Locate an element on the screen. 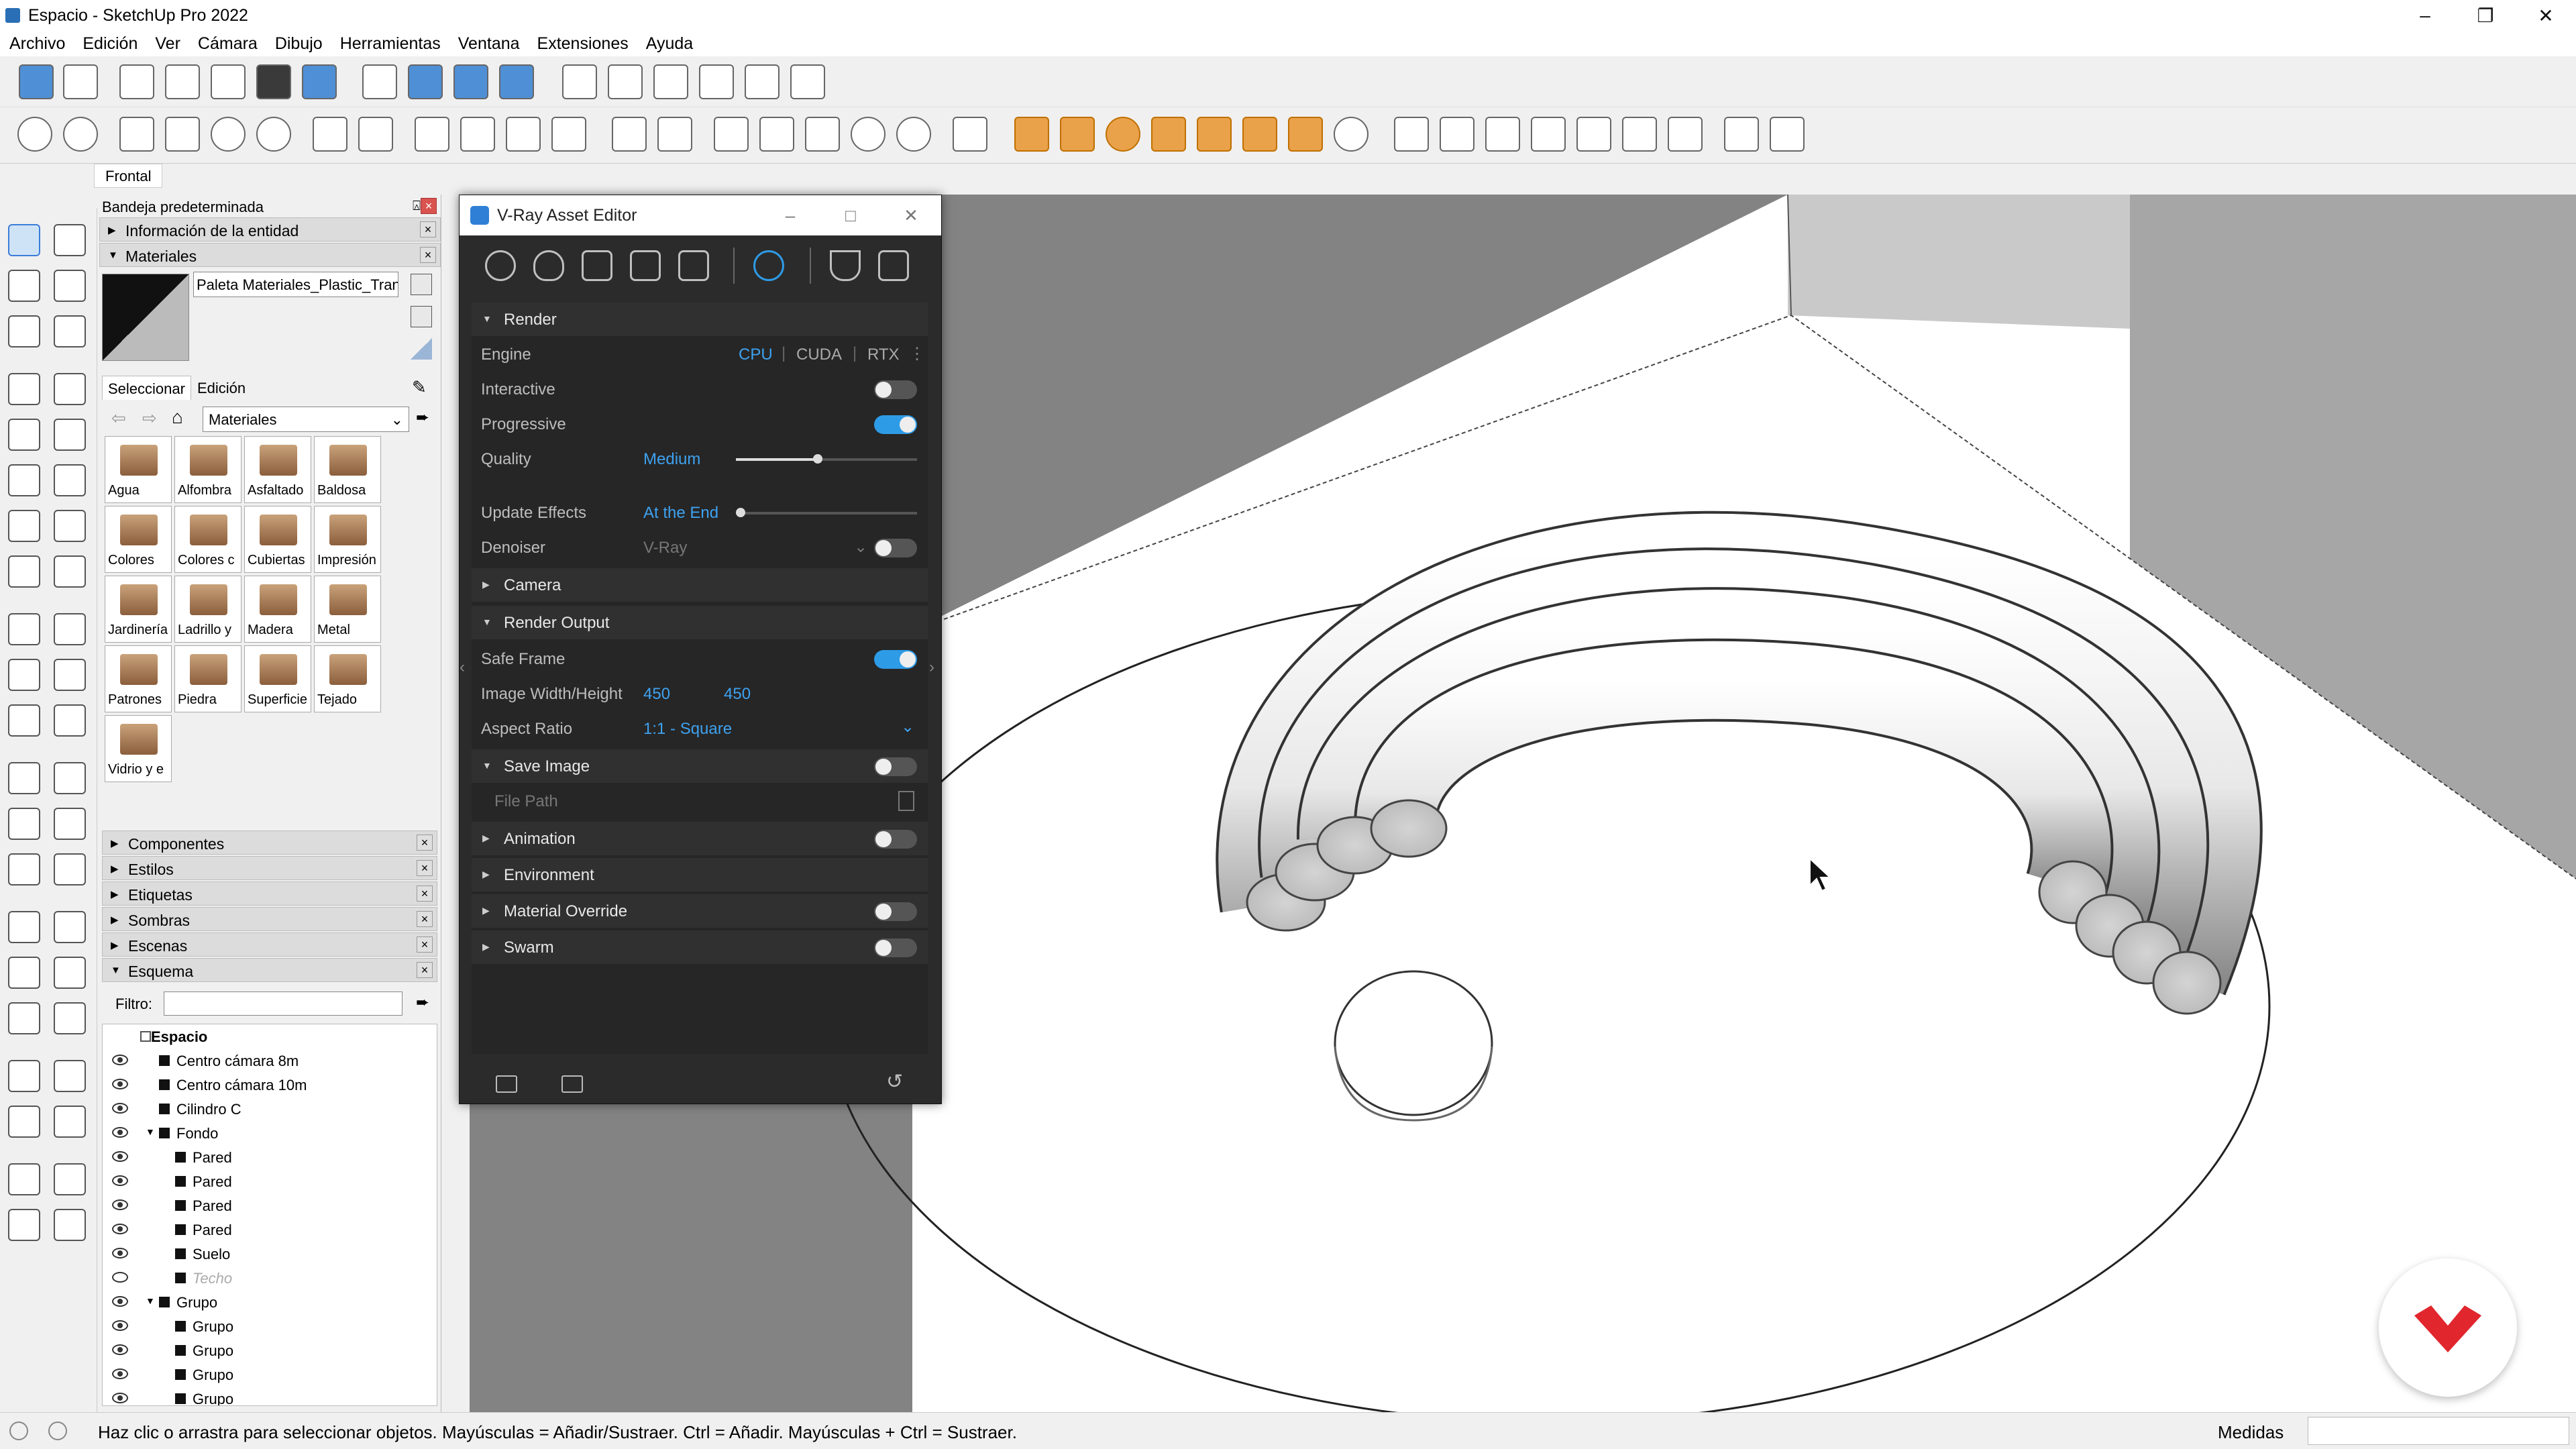  shaded-style-icon is located at coordinates (228, 81).